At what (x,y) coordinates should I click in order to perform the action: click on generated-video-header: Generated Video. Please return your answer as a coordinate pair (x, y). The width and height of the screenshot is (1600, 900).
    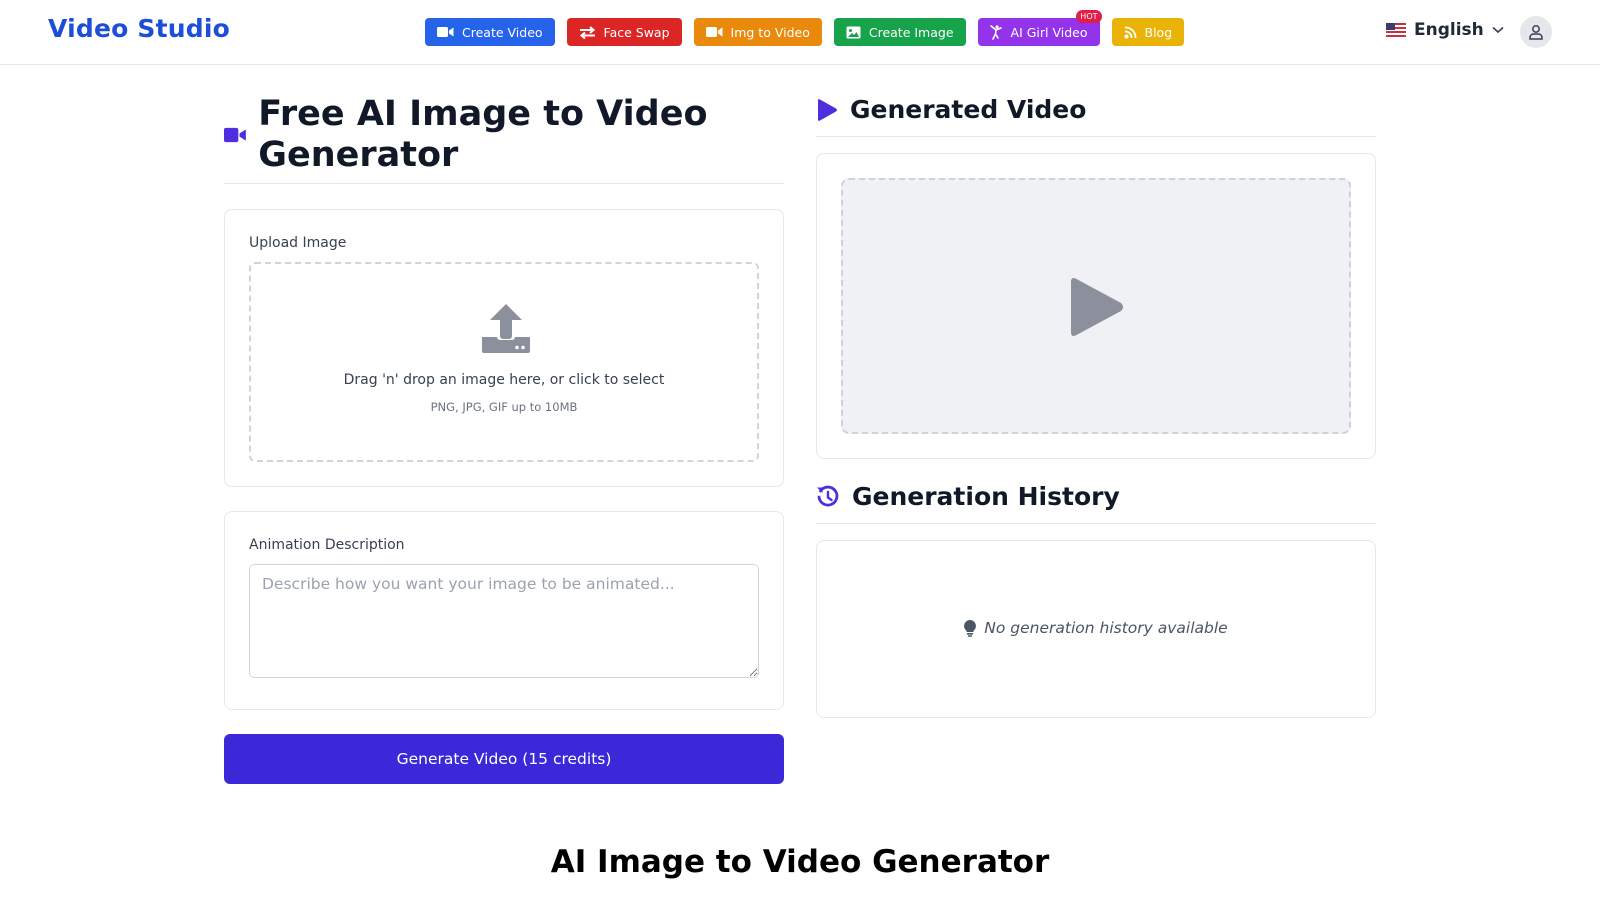
    Looking at the image, I should click on (1096, 109).